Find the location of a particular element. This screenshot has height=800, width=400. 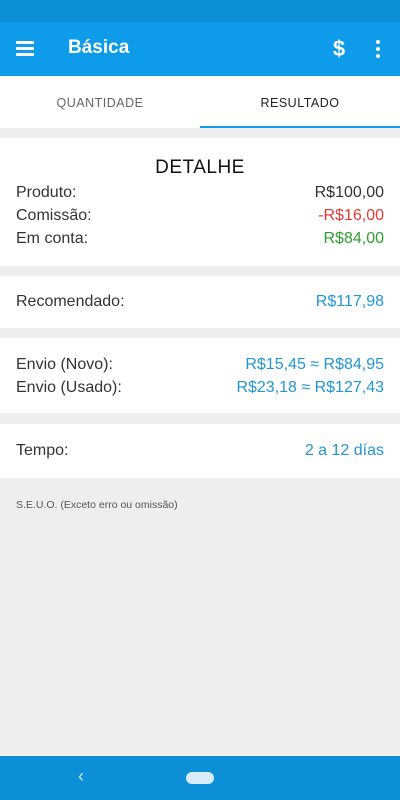

time-card: Tempo: 2 a 12 días is located at coordinates (200, 451).